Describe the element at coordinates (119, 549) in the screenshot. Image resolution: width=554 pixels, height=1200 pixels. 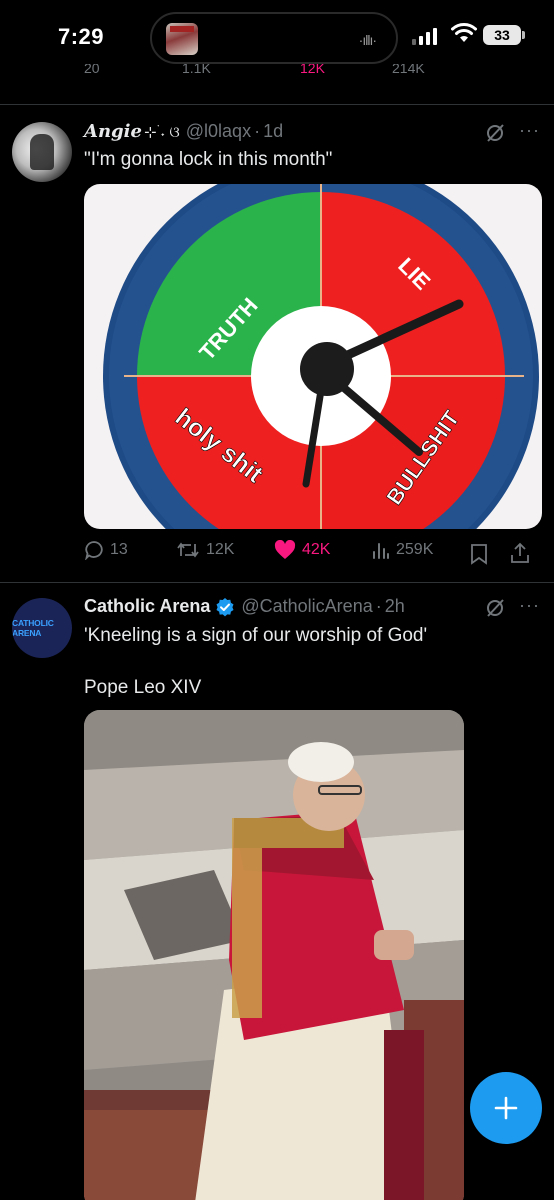
I see `reply-count: 13` at that location.